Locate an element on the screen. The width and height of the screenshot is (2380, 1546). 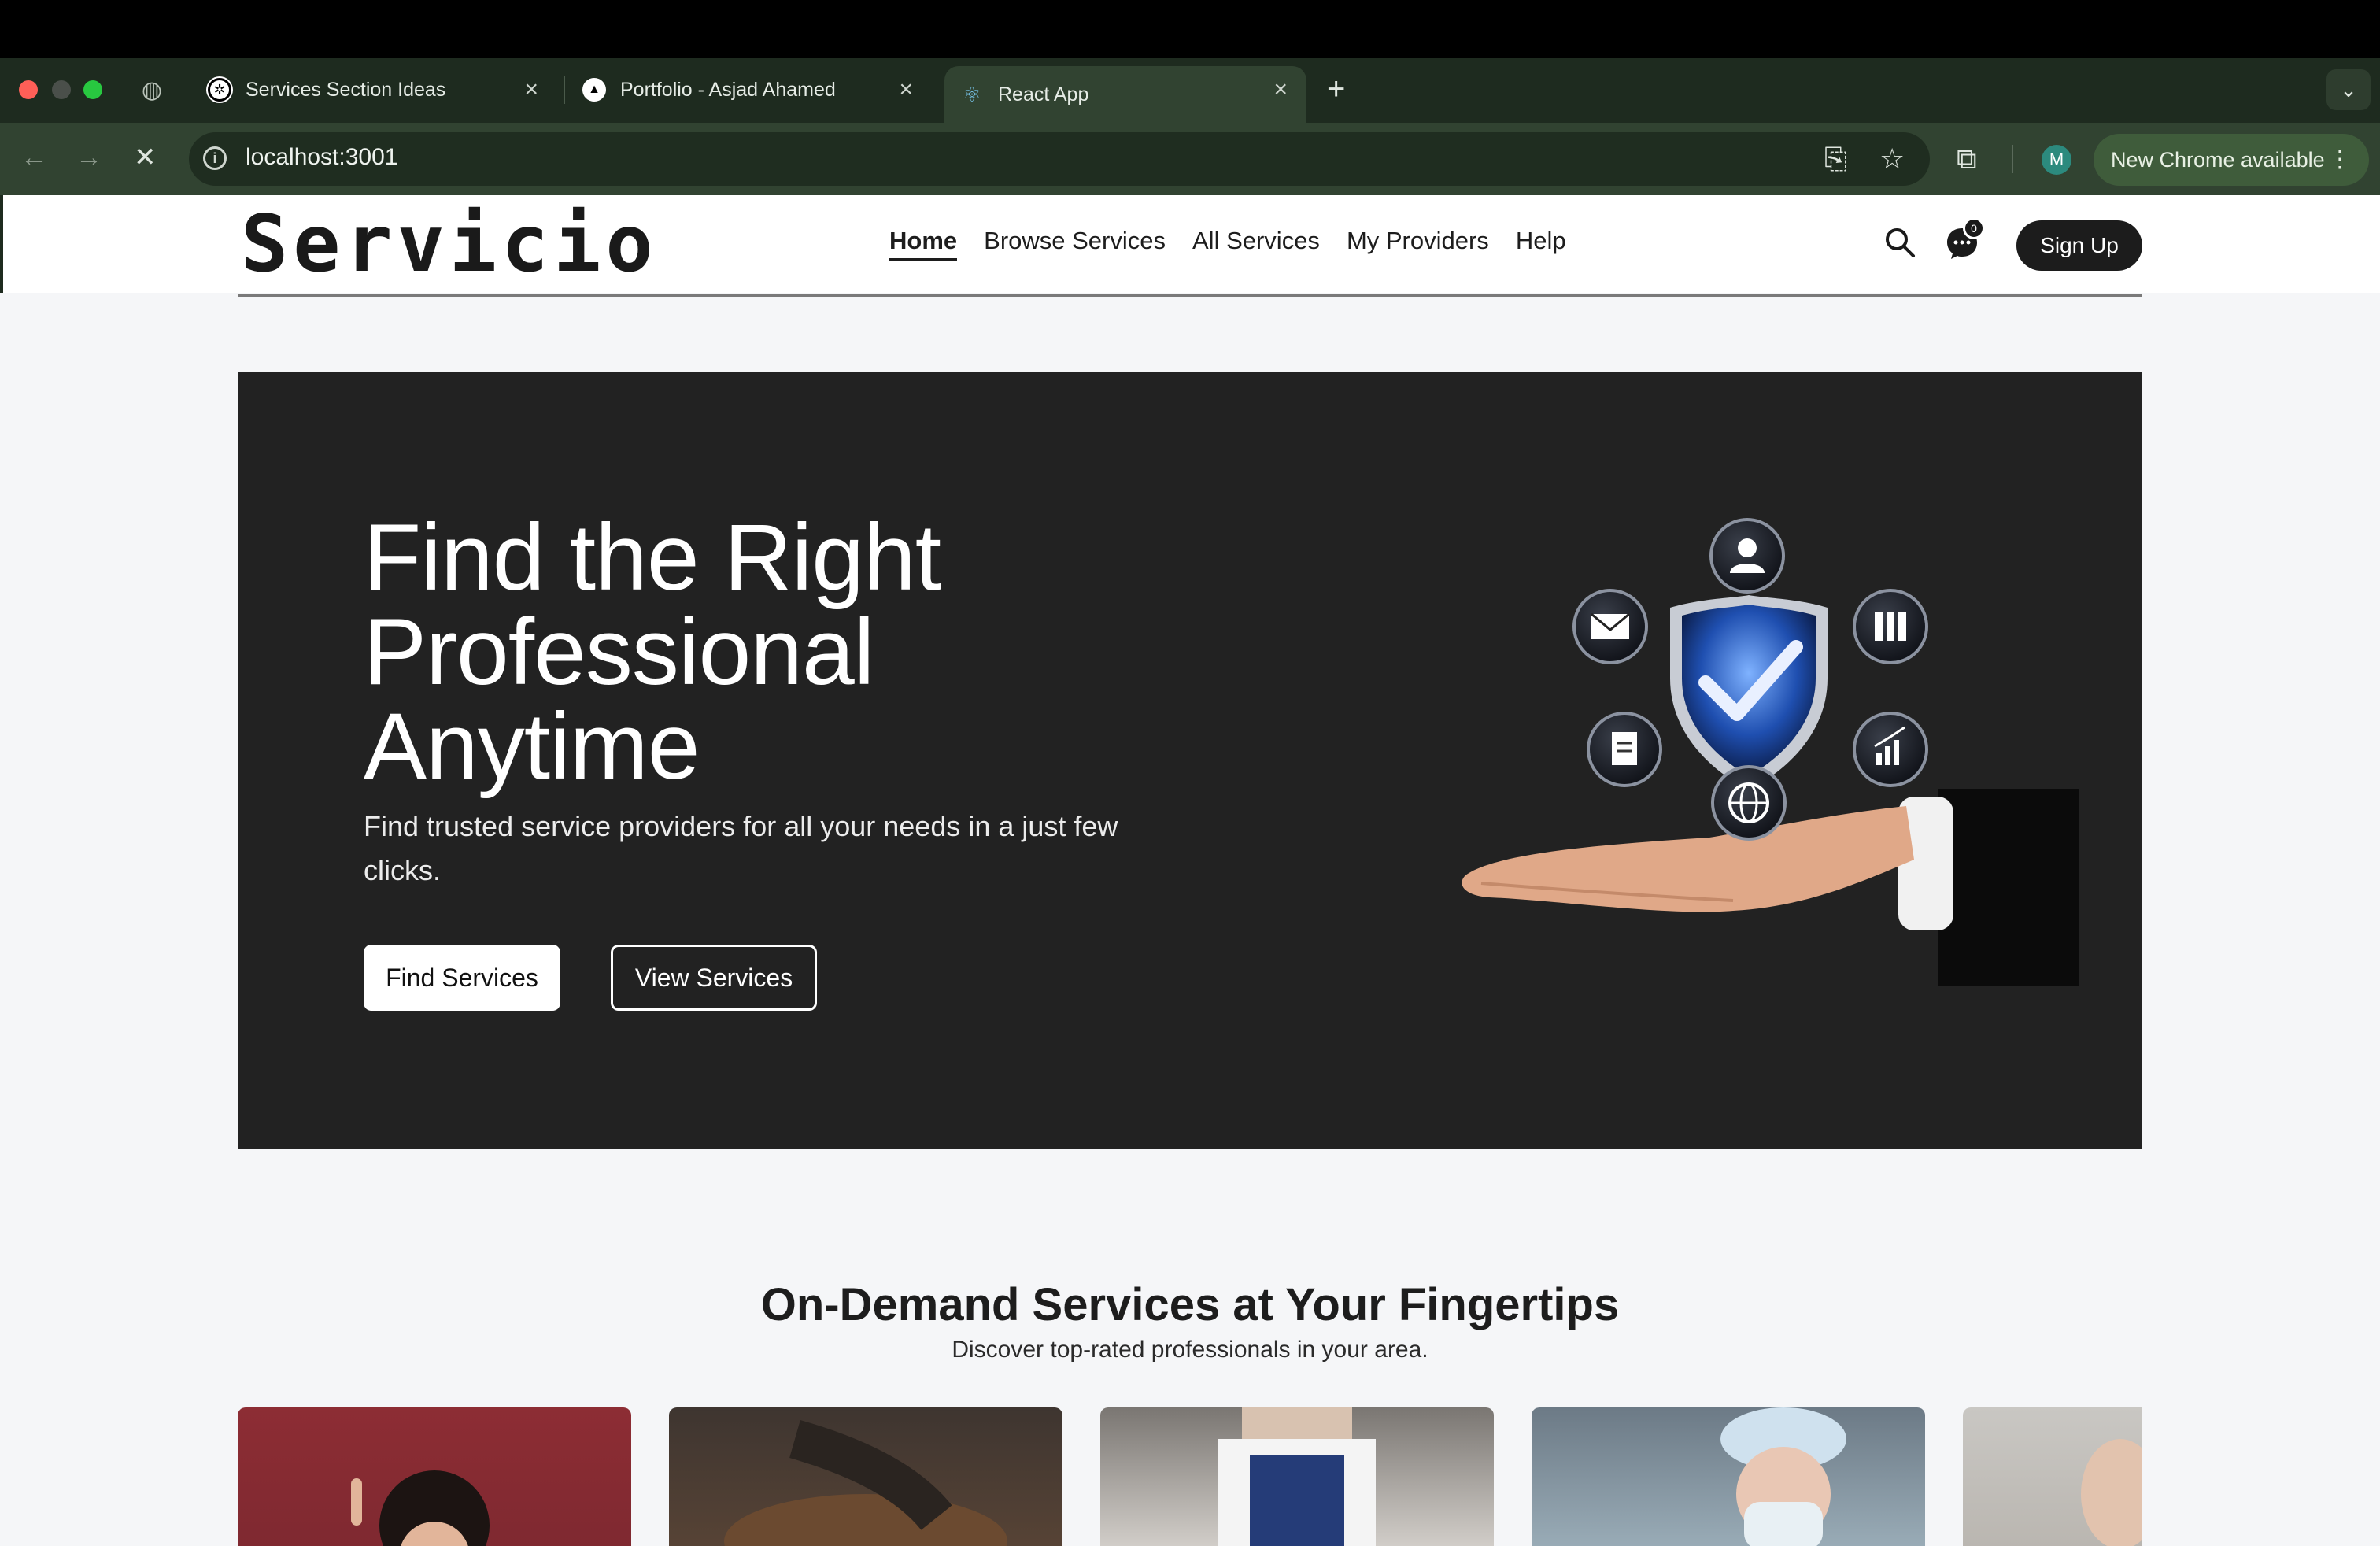
extensions-icon: ⧉ is located at coordinates (1967, 159).